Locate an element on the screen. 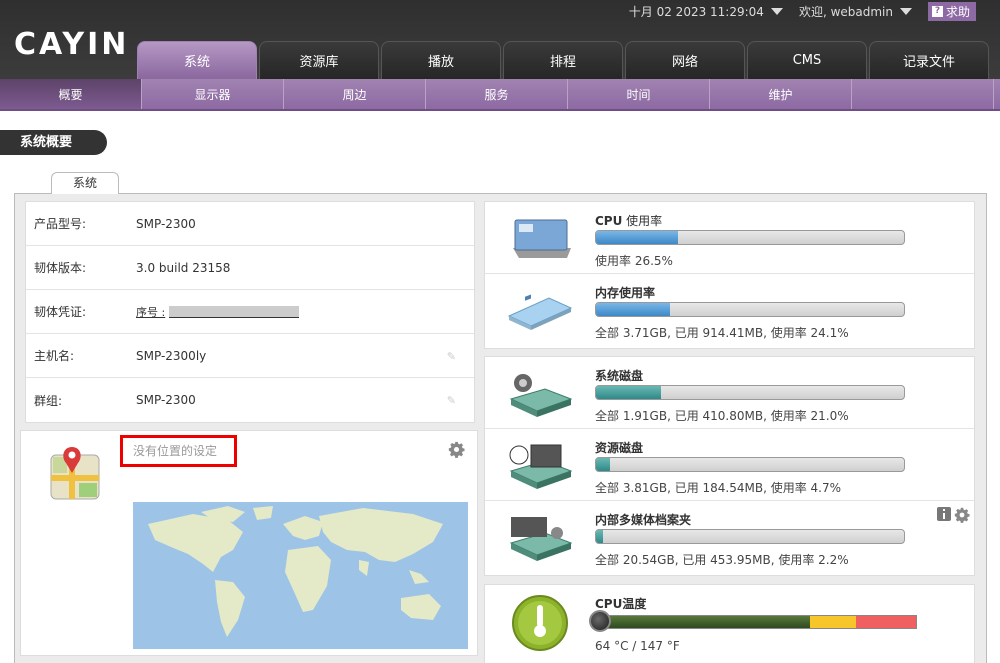 The height and width of the screenshot is (663, 1000). temp-gauge-knob is located at coordinates (600, 621).